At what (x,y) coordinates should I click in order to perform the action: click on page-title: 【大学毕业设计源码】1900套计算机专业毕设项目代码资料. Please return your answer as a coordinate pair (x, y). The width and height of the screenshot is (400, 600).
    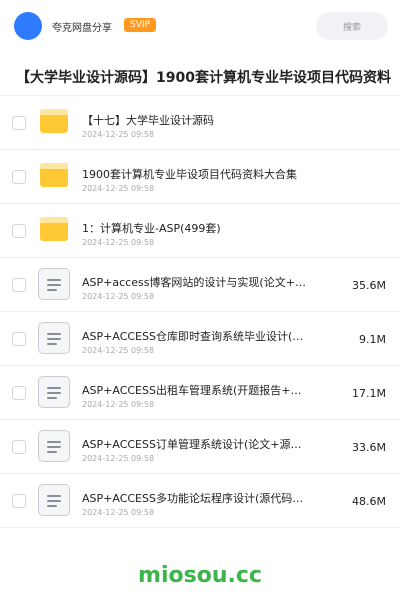
    Looking at the image, I should click on (203, 78).